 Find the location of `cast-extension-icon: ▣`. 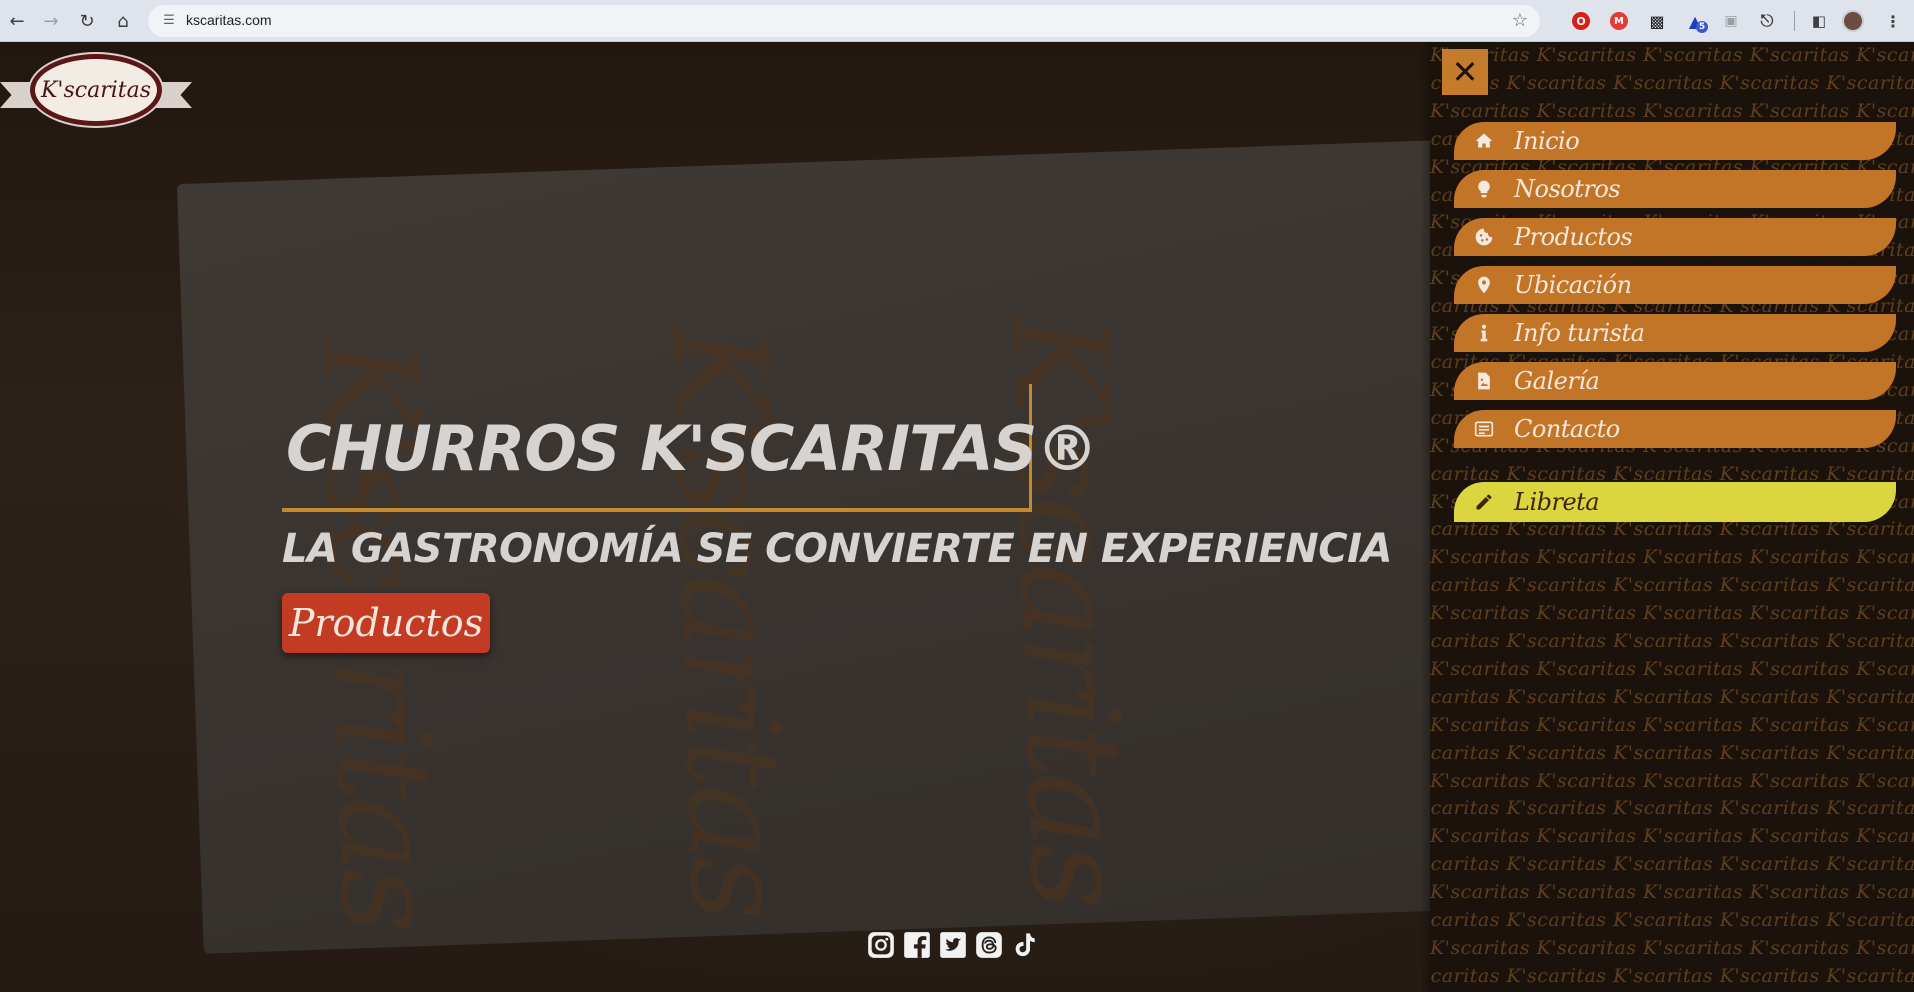

cast-extension-icon: ▣ is located at coordinates (1731, 21).